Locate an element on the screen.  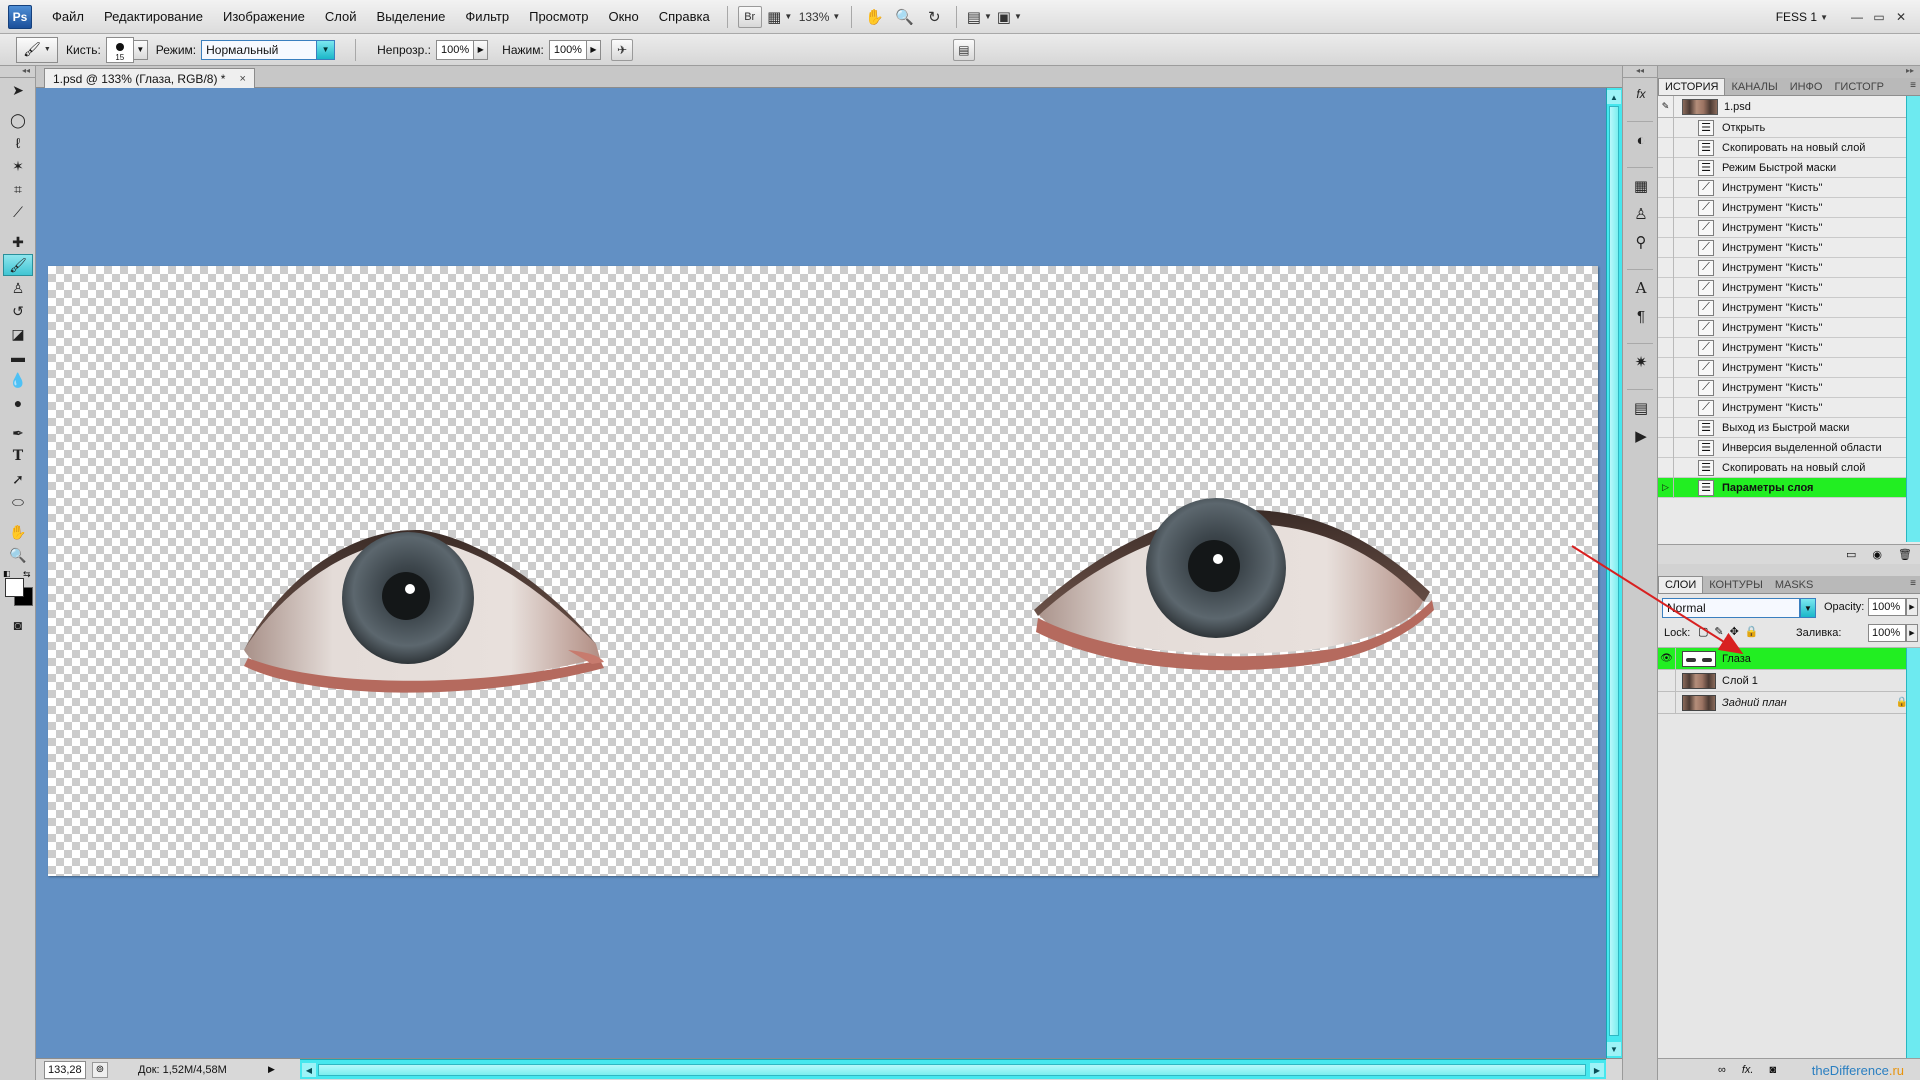
shape-tool-icon: ⬭ is located at coordinates (18, 502).